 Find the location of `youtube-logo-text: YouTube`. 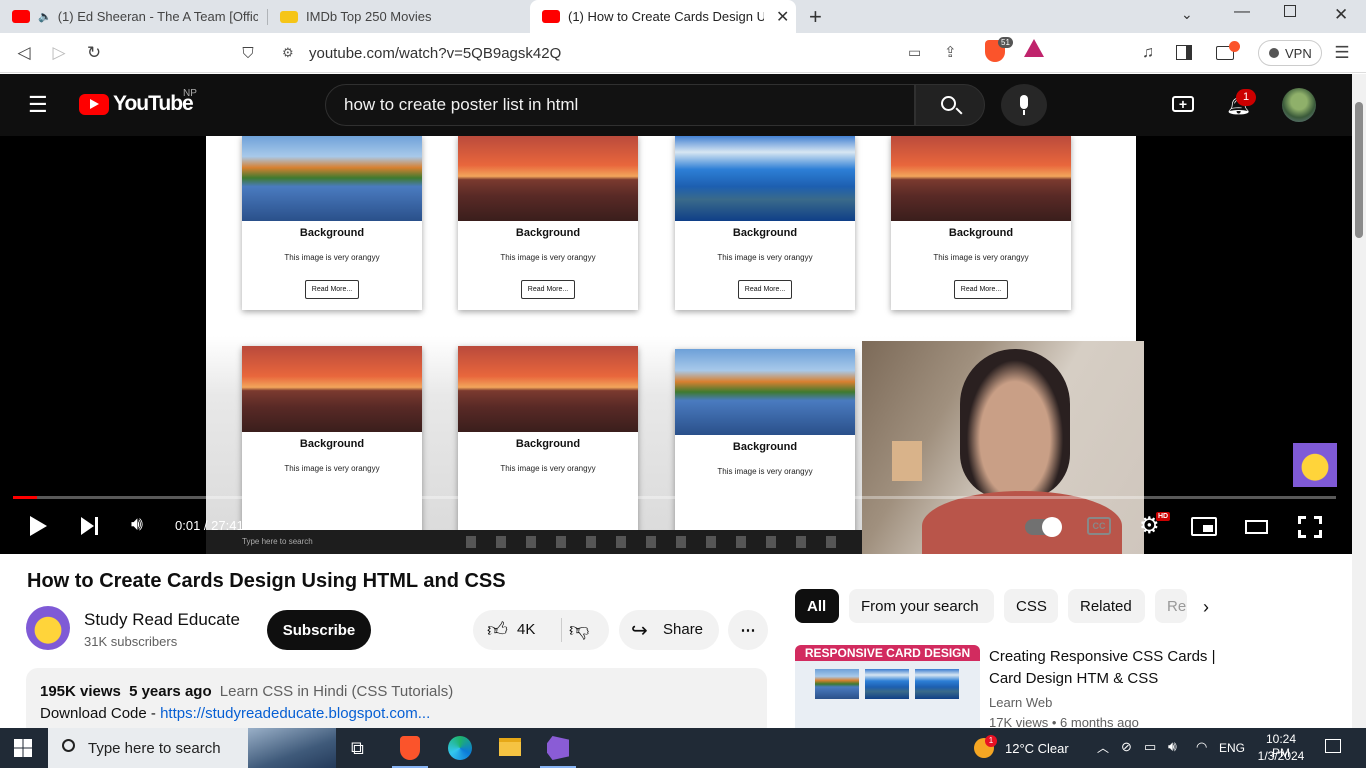

youtube-logo-text: YouTube is located at coordinates (153, 104).